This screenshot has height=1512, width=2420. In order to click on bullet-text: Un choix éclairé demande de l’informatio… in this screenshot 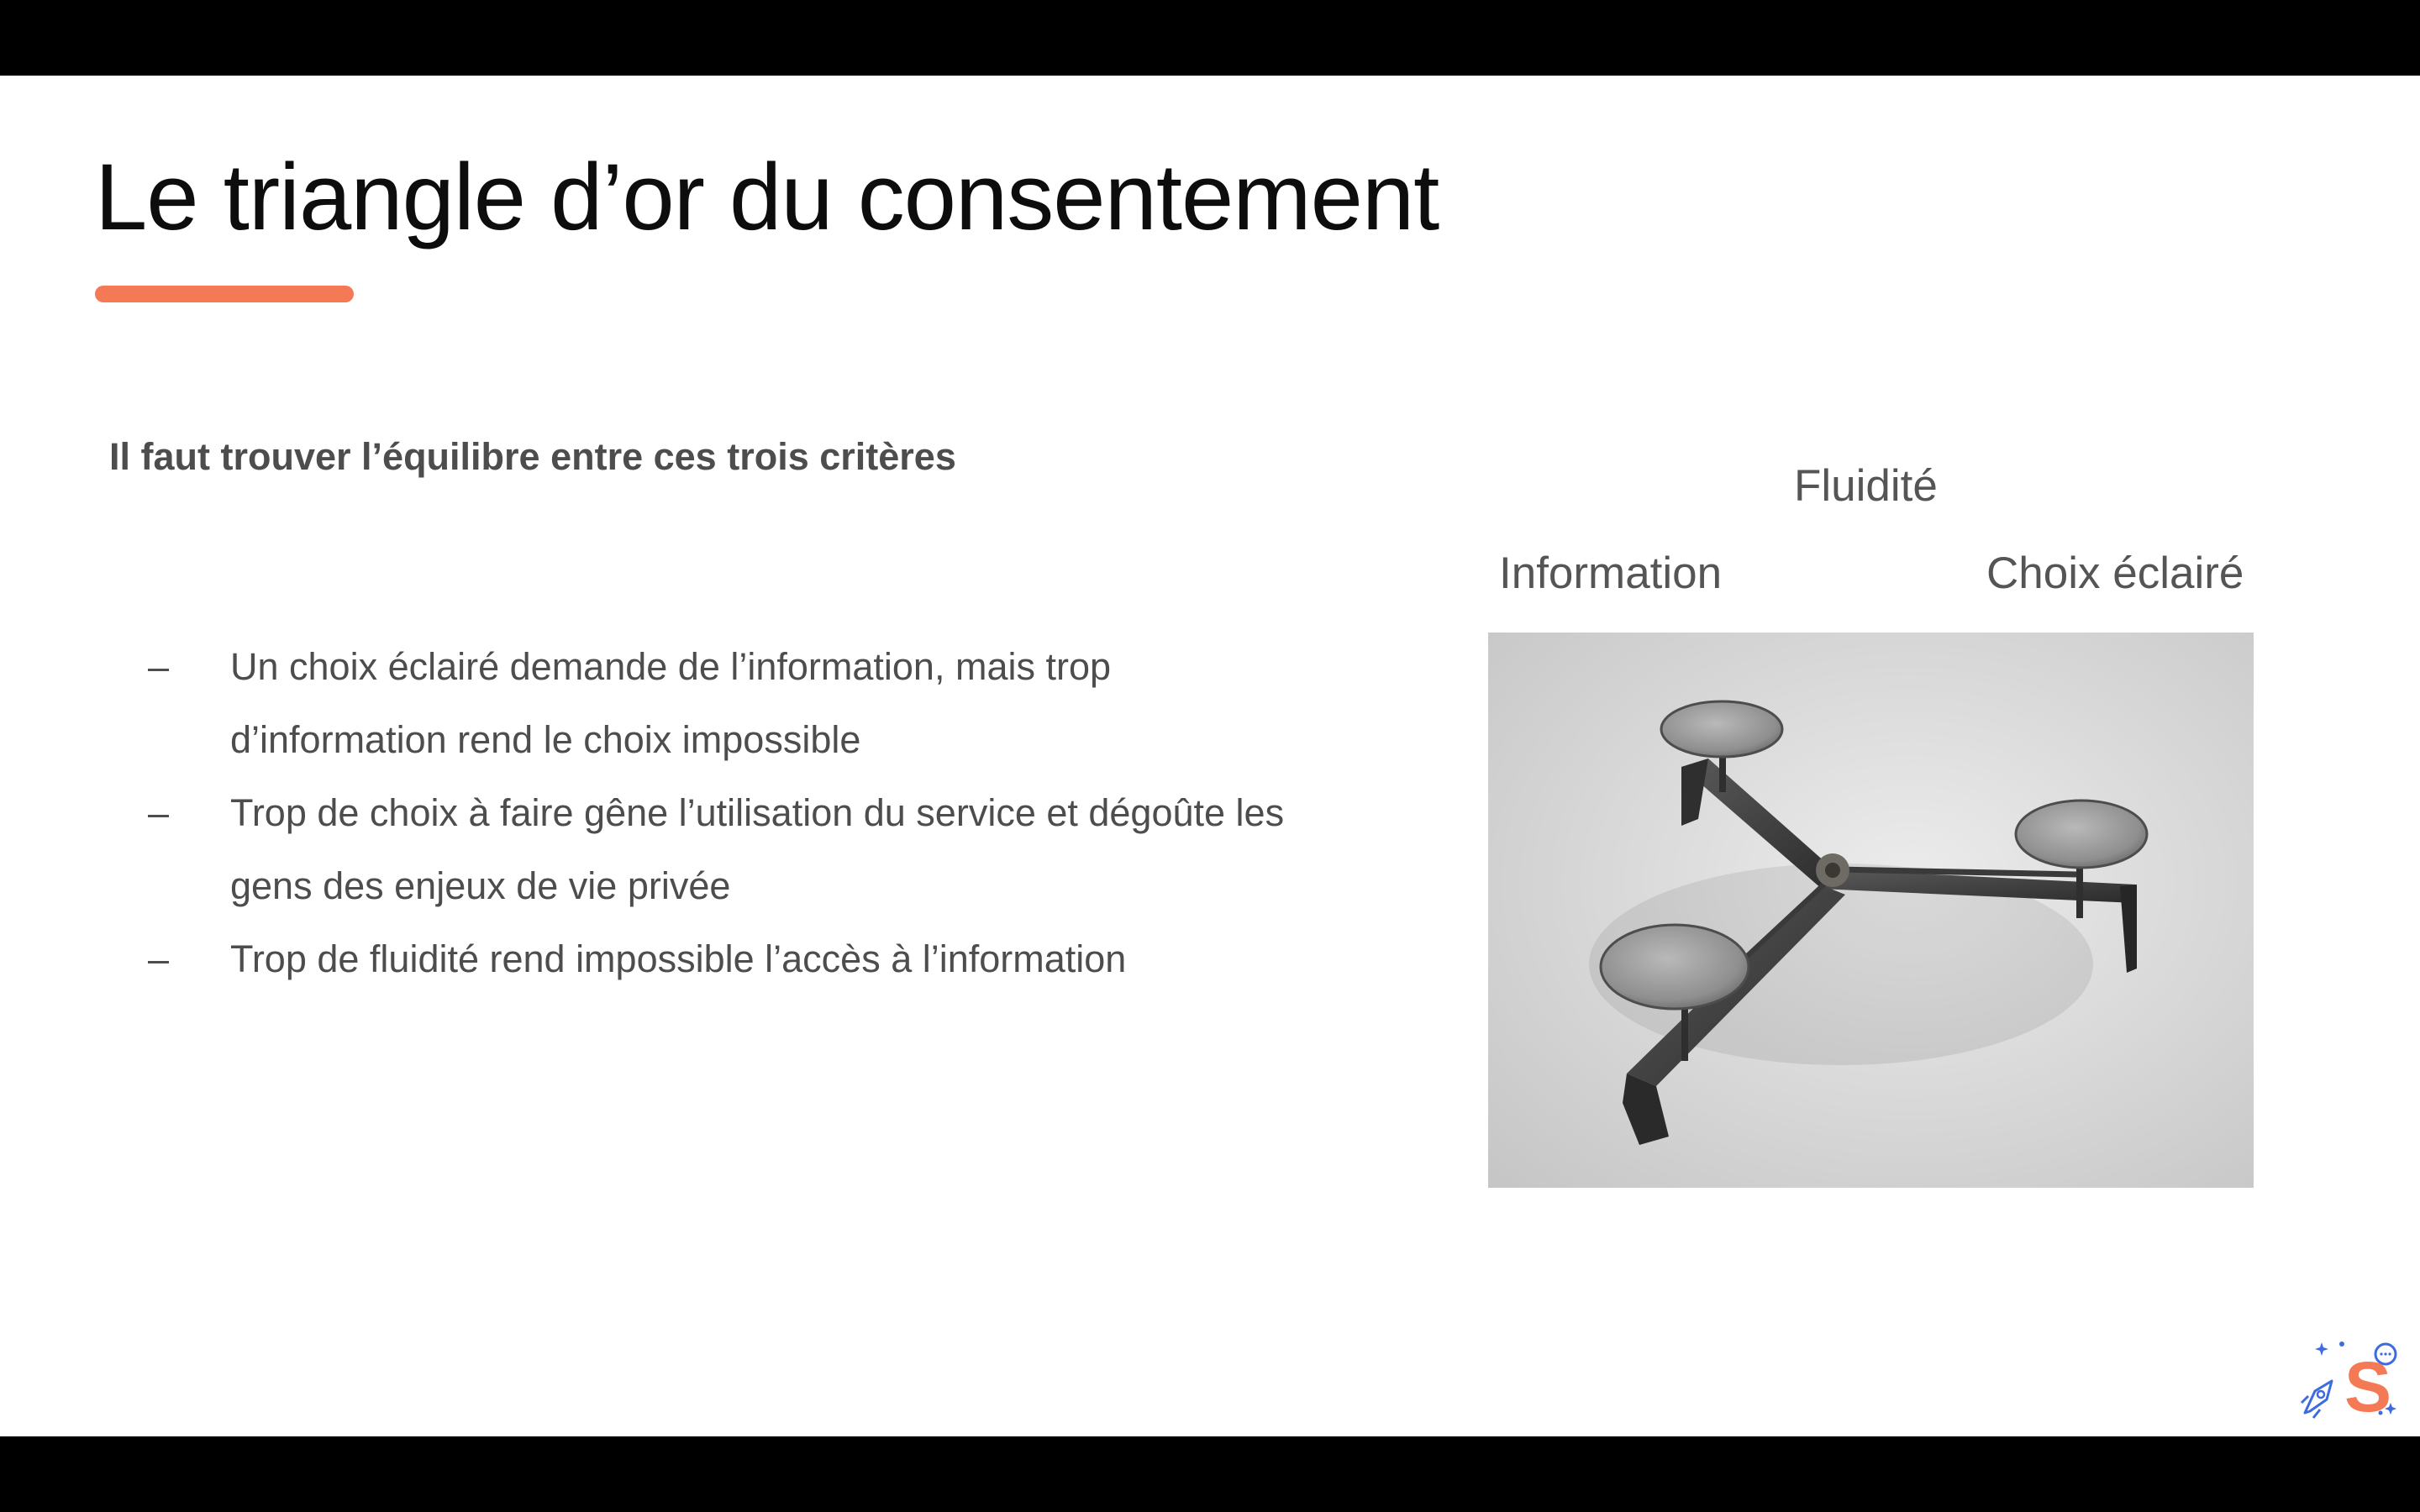, I will do `click(671, 703)`.